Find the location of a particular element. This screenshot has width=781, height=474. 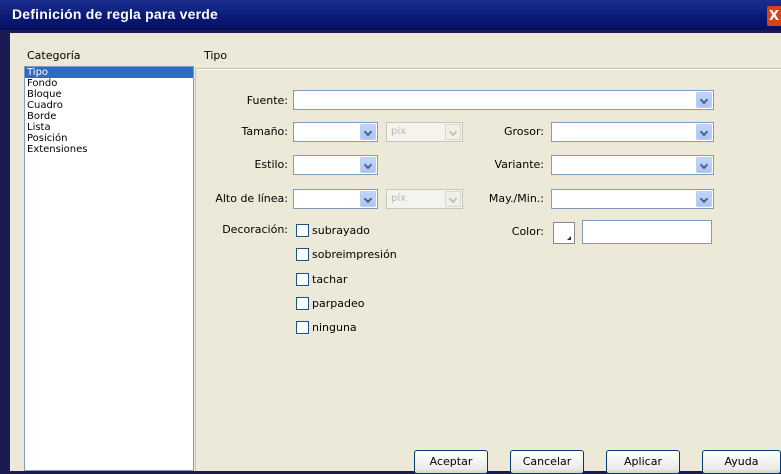

weight-select is located at coordinates (632, 132).